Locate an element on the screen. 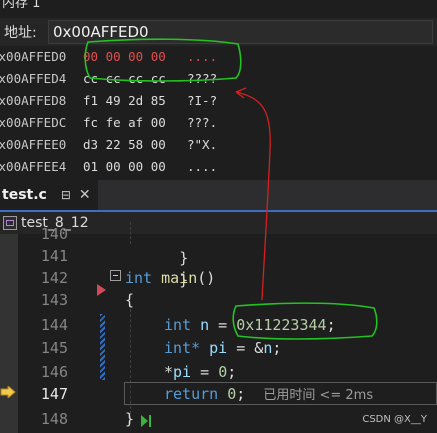 This screenshot has width=437, height=433. memory-row-address: 0x00AFFED4 is located at coordinates (33, 78).